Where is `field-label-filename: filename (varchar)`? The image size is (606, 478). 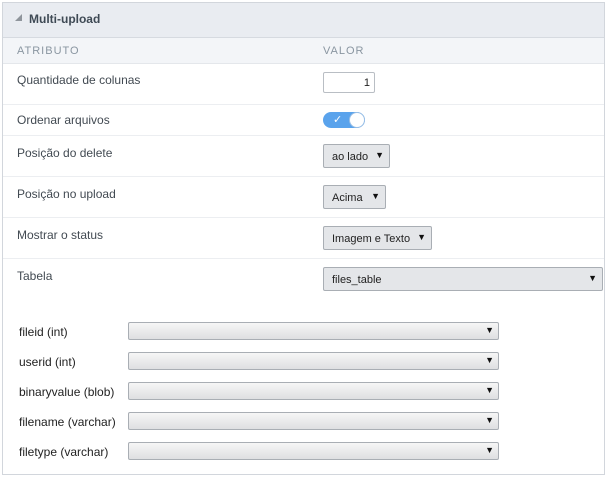 field-label-filename: filename (varchar) is located at coordinates (67, 422).